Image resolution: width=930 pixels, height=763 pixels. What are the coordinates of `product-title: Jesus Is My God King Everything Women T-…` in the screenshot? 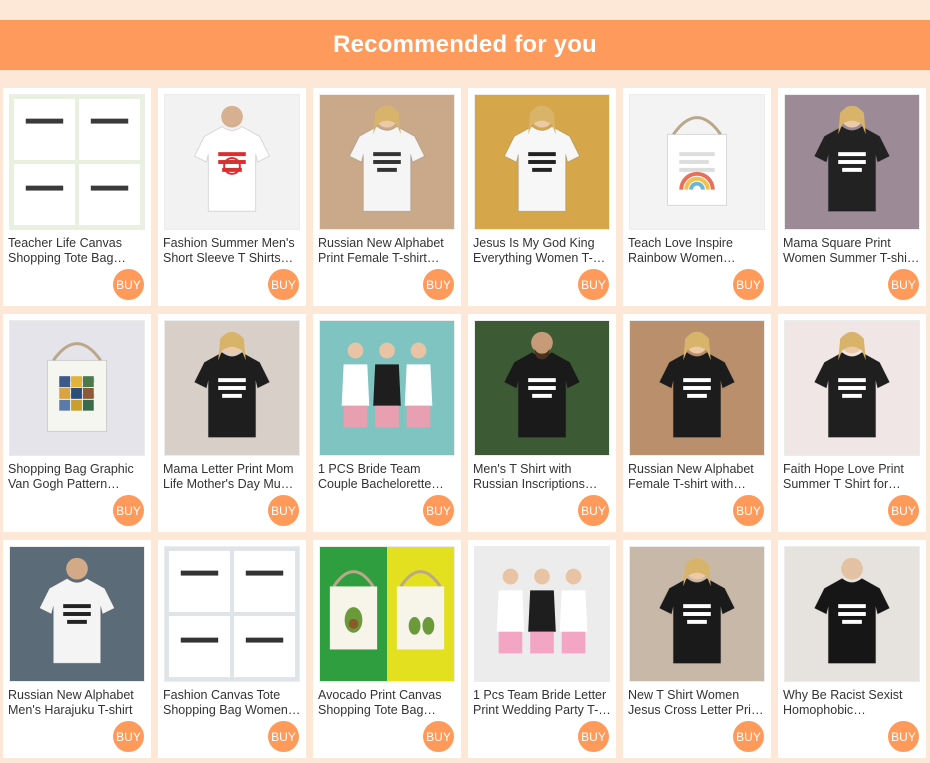 It's located at (542, 251).